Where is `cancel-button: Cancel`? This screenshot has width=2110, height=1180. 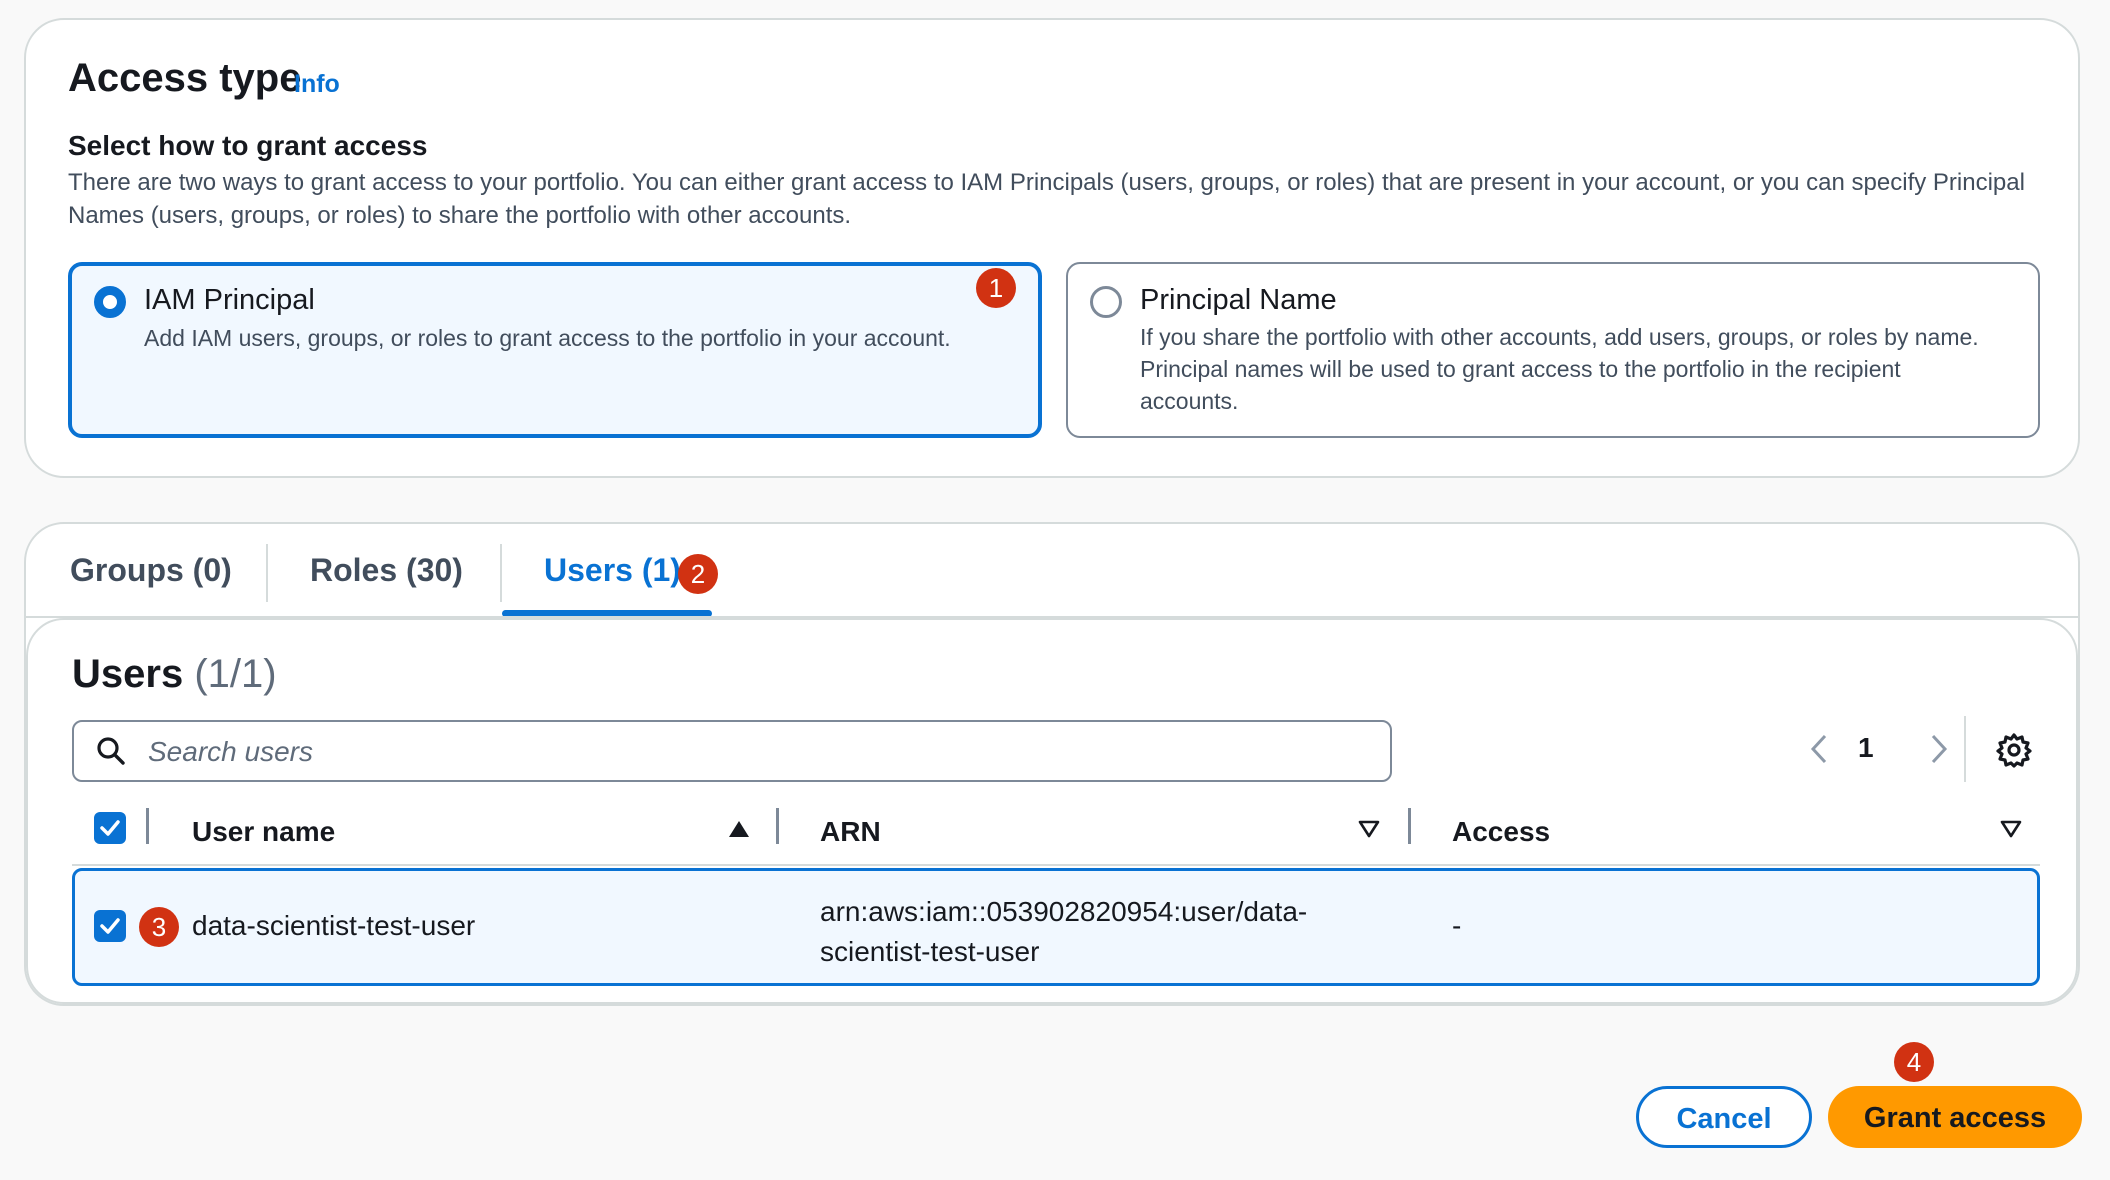 cancel-button: Cancel is located at coordinates (1724, 1117).